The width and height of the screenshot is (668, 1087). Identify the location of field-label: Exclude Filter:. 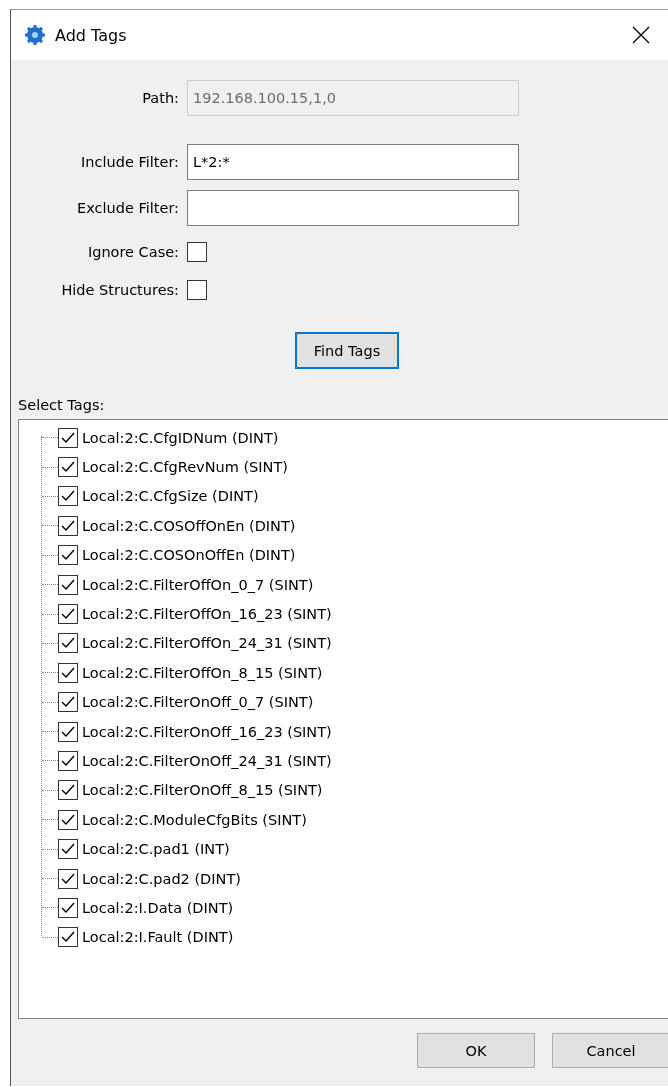
(127, 208).